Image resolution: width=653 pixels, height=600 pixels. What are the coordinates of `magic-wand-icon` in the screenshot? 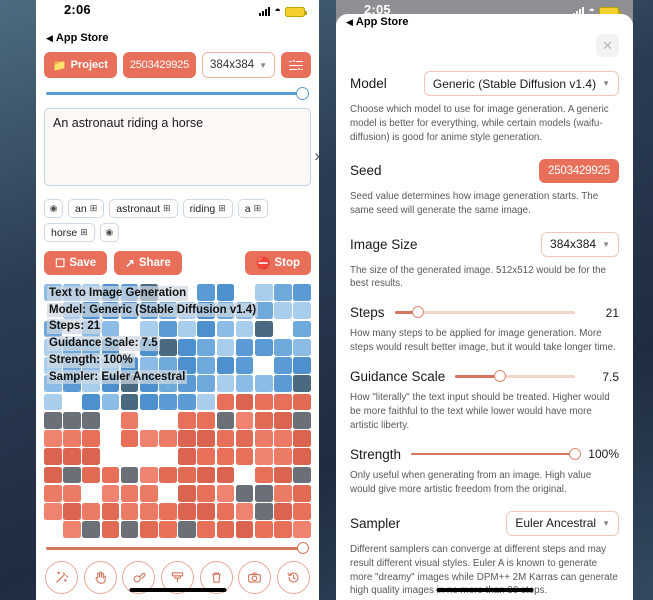 It's located at (61, 577).